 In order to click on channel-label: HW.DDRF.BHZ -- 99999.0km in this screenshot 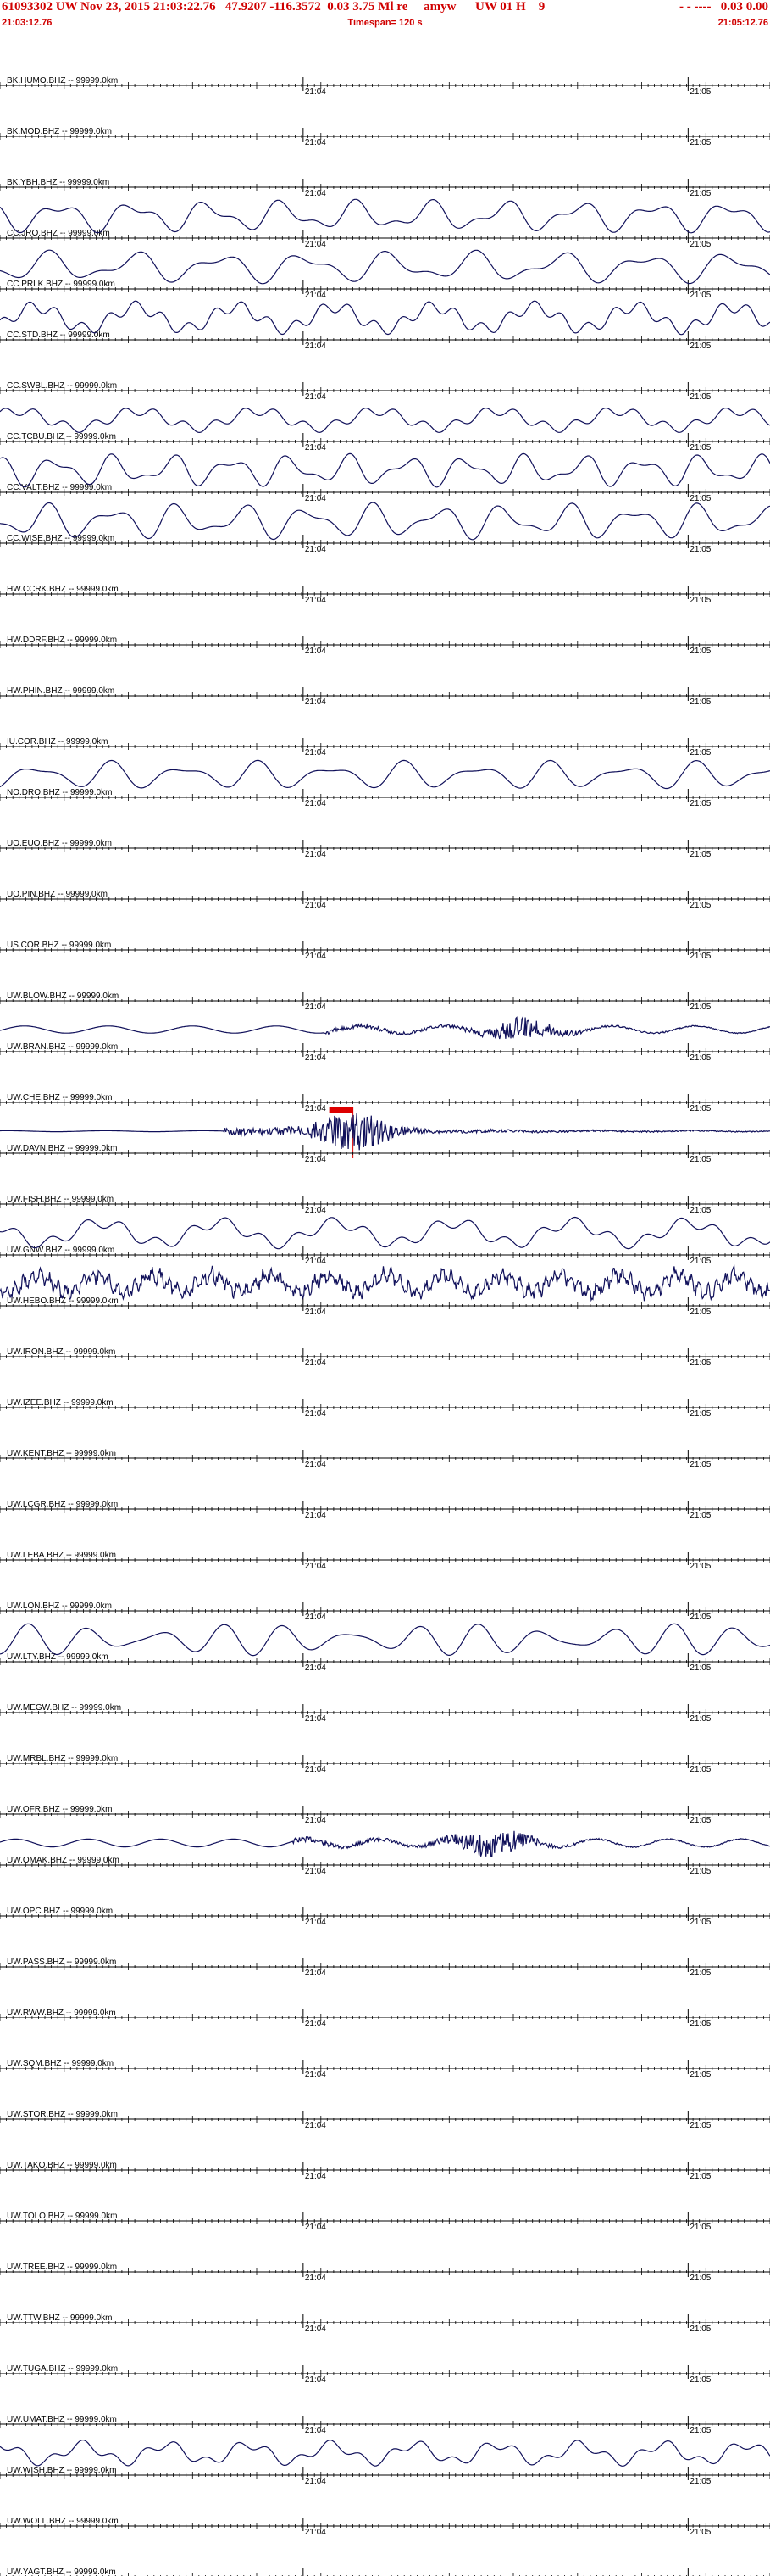, I will do `click(62, 640)`.